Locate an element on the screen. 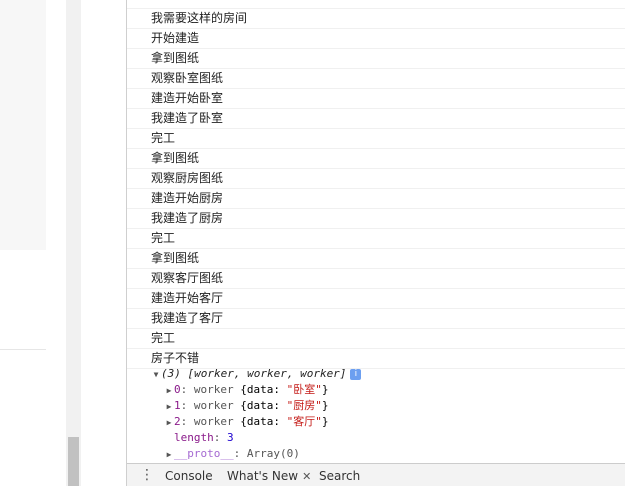  drawer-tabbar: ⋮ Console What's New ✕ Search is located at coordinates (376, 474).